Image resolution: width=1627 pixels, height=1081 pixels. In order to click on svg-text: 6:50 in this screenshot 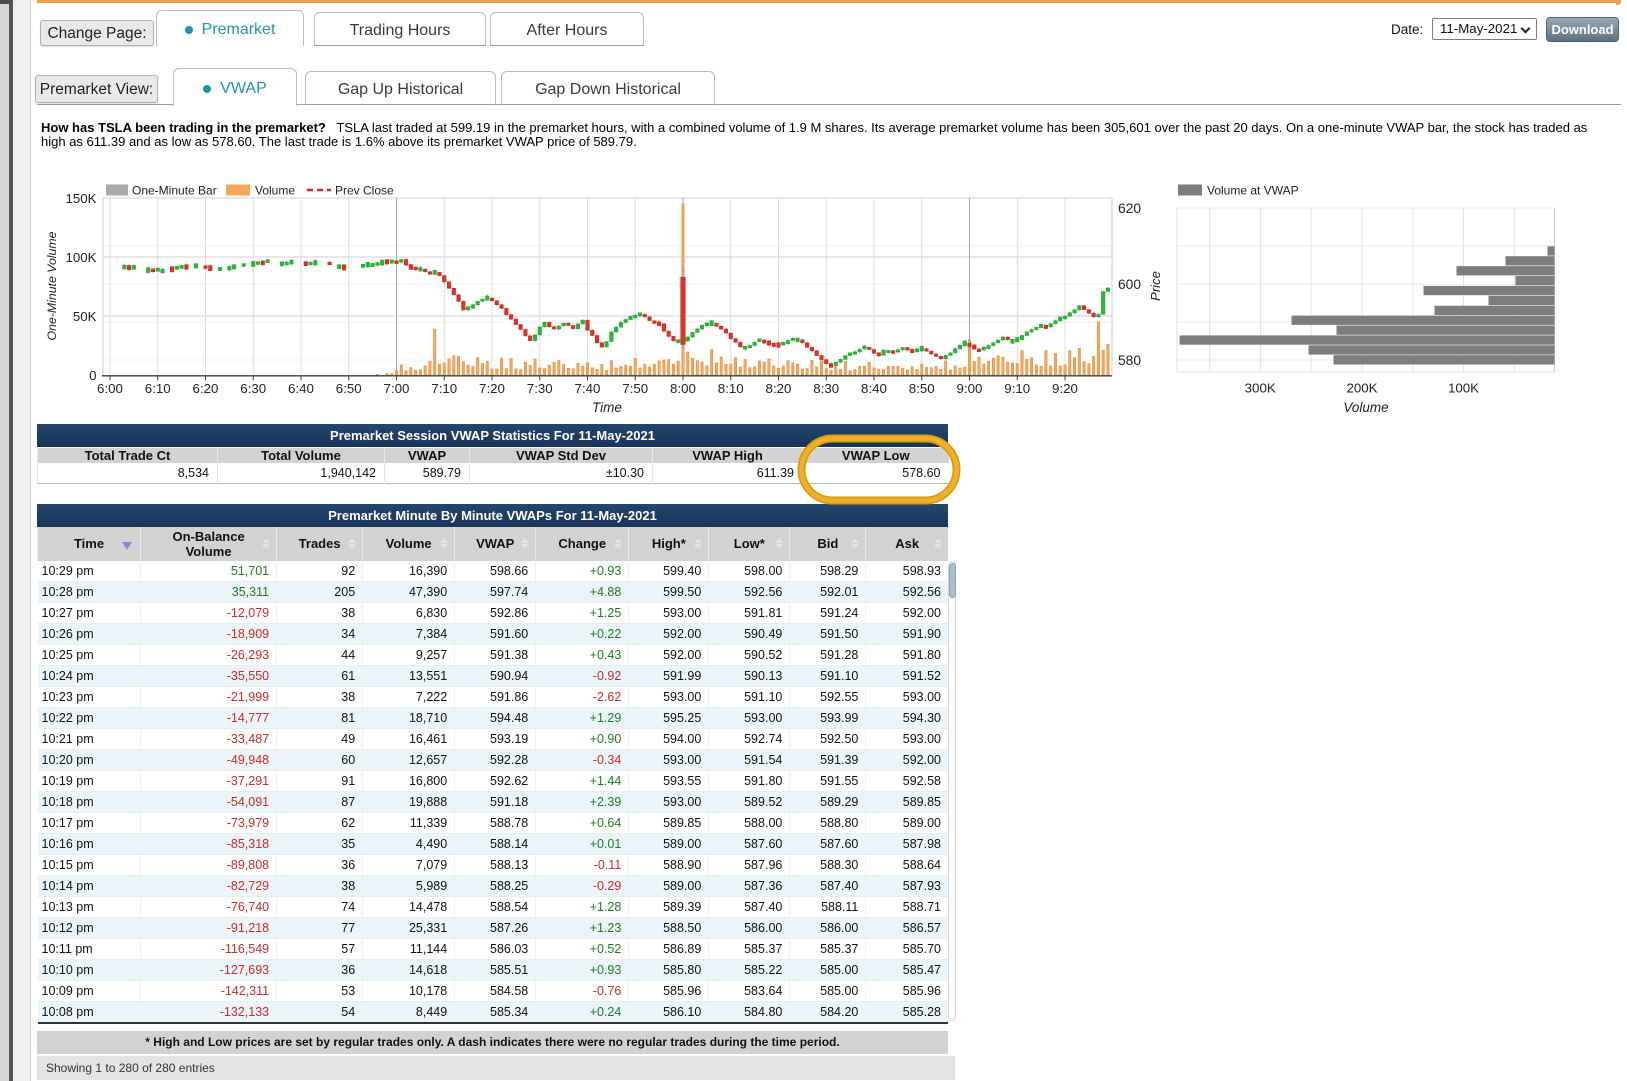, I will do `click(349, 388)`.